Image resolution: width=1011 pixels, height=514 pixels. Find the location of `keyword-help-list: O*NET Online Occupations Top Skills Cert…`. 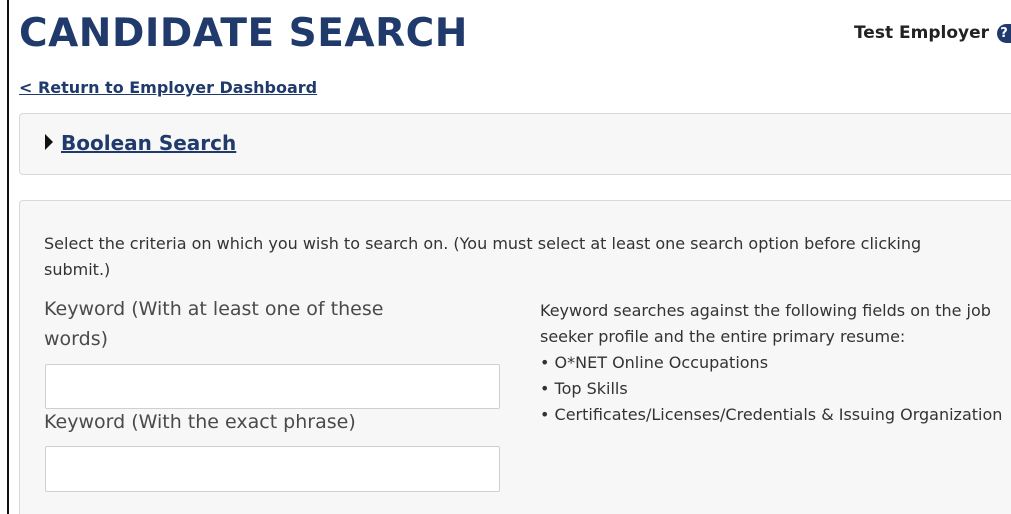

keyword-help-list: O*NET Online Occupations Top Skills Cert… is located at coordinates (775, 389).